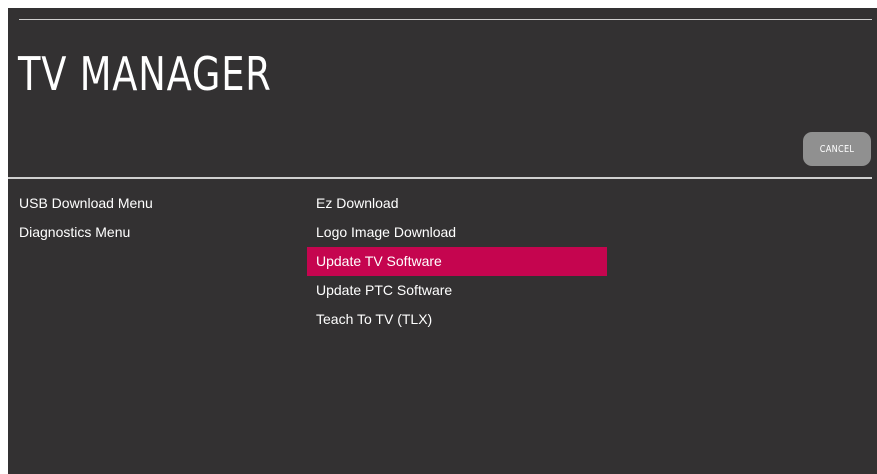 This screenshot has width=877, height=474. Describe the element at coordinates (457, 232) in the screenshot. I see `submenu-item-logo-image-download: Logo Image Download` at that location.